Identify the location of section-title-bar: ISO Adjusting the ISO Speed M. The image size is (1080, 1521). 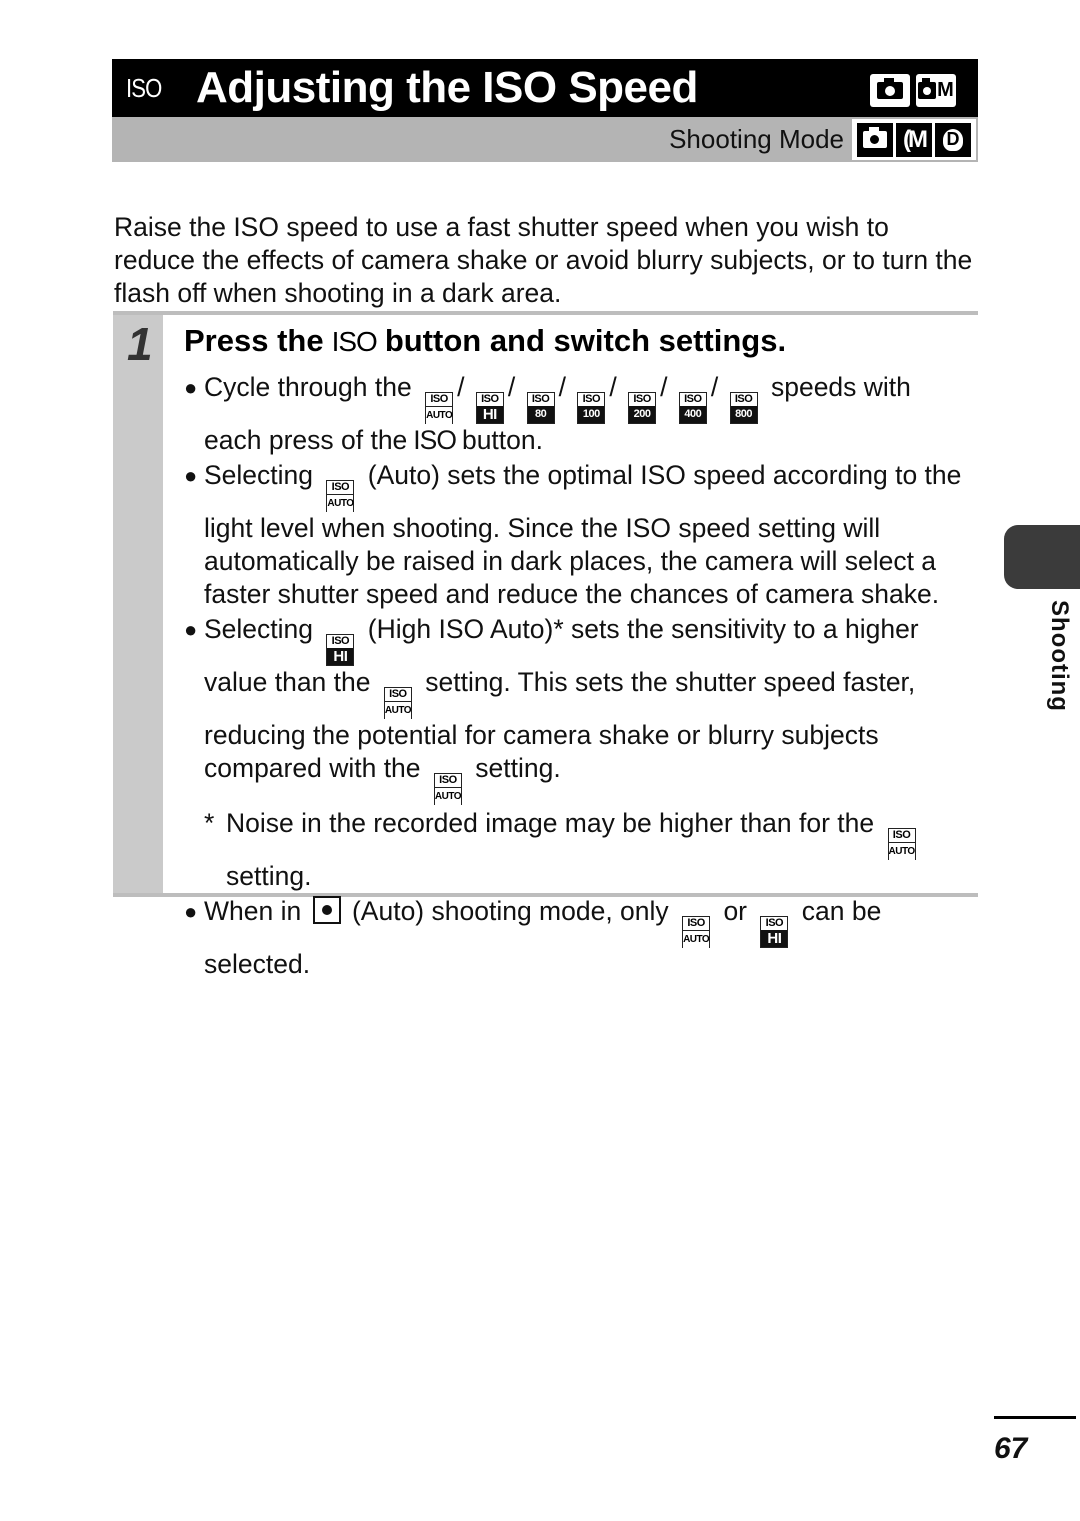
(545, 88).